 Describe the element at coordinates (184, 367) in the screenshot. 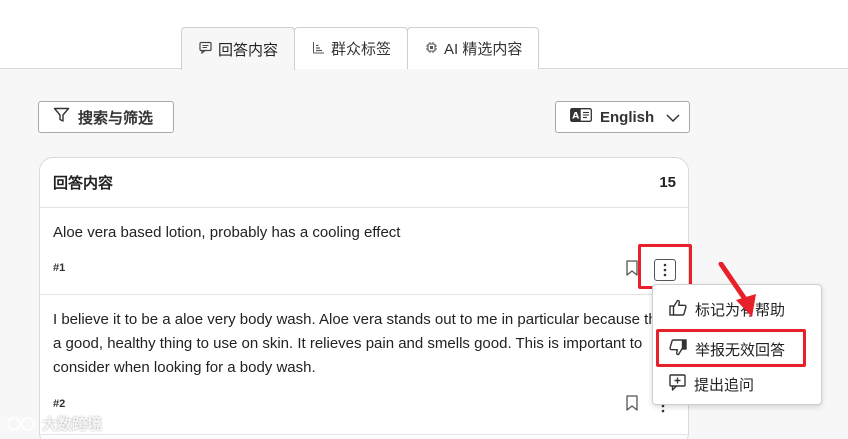

I see `answer-text-line: consider when looking for a body wash.` at that location.